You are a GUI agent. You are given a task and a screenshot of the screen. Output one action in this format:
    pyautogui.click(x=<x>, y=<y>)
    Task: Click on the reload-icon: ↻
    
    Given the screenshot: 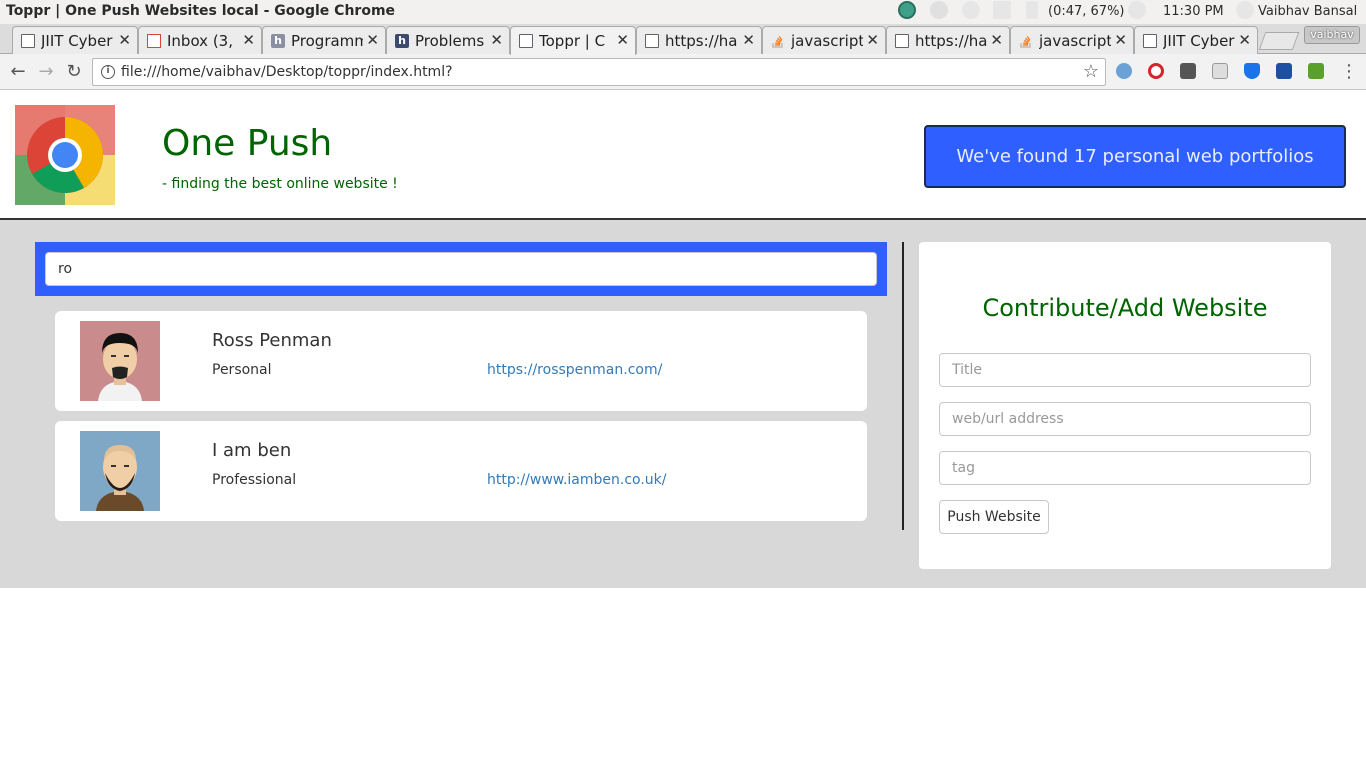 What is the action you would take?
    pyautogui.click(x=74, y=72)
    